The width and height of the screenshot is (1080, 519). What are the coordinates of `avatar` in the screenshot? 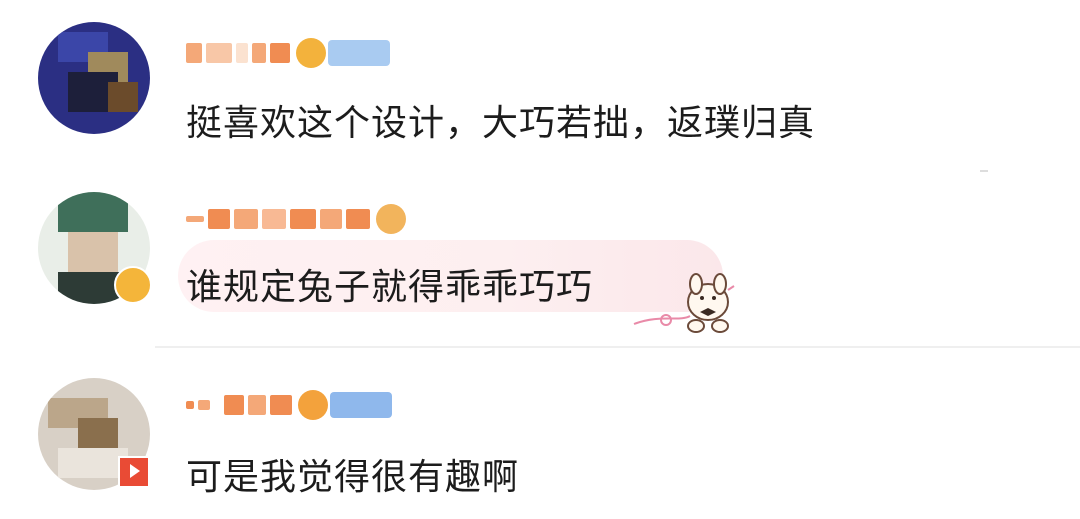 It's located at (94, 78).